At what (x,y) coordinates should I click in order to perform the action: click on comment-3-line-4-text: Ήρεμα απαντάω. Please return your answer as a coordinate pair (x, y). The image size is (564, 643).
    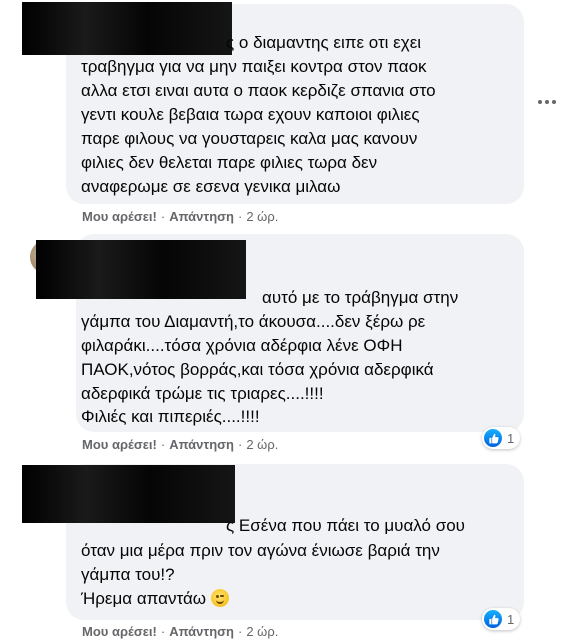
    Looking at the image, I should click on (144, 598).